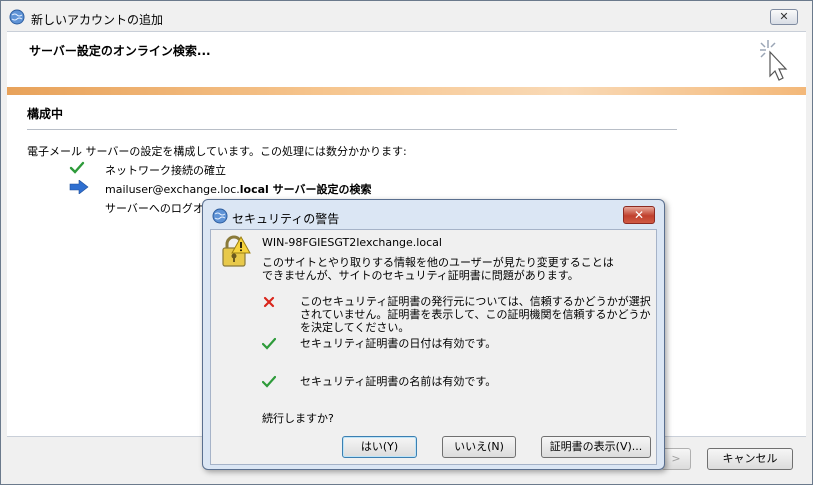 The image size is (813, 485). What do you see at coordinates (79, 187) in the screenshot?
I see `arrow-right-icon` at bounding box center [79, 187].